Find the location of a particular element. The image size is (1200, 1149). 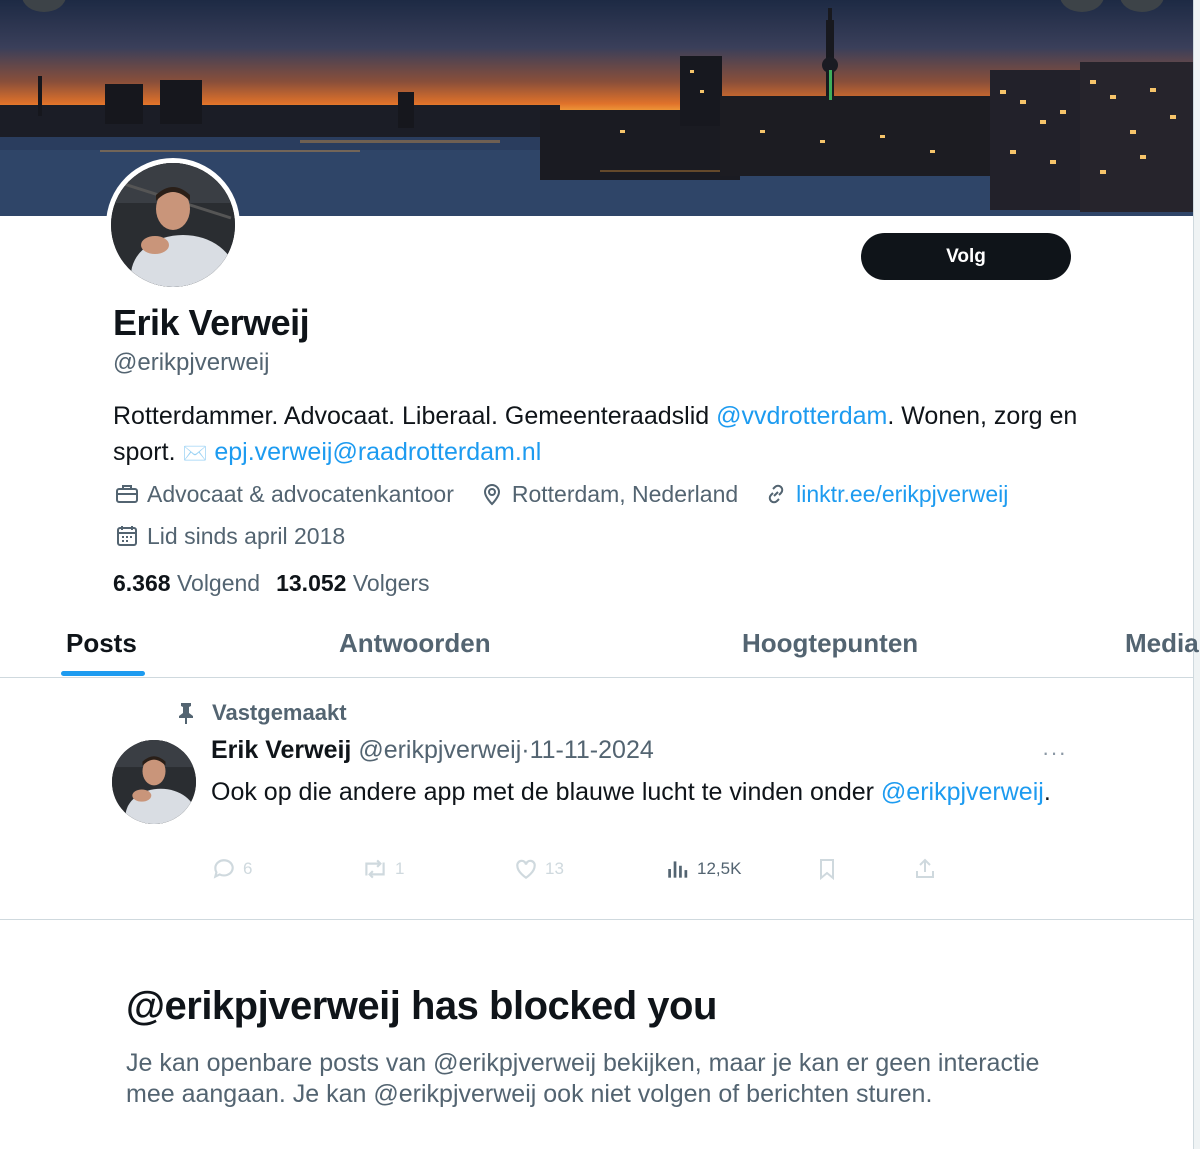

blocked-title: @erikpjverweij has blocked you is located at coordinates (421, 1006).